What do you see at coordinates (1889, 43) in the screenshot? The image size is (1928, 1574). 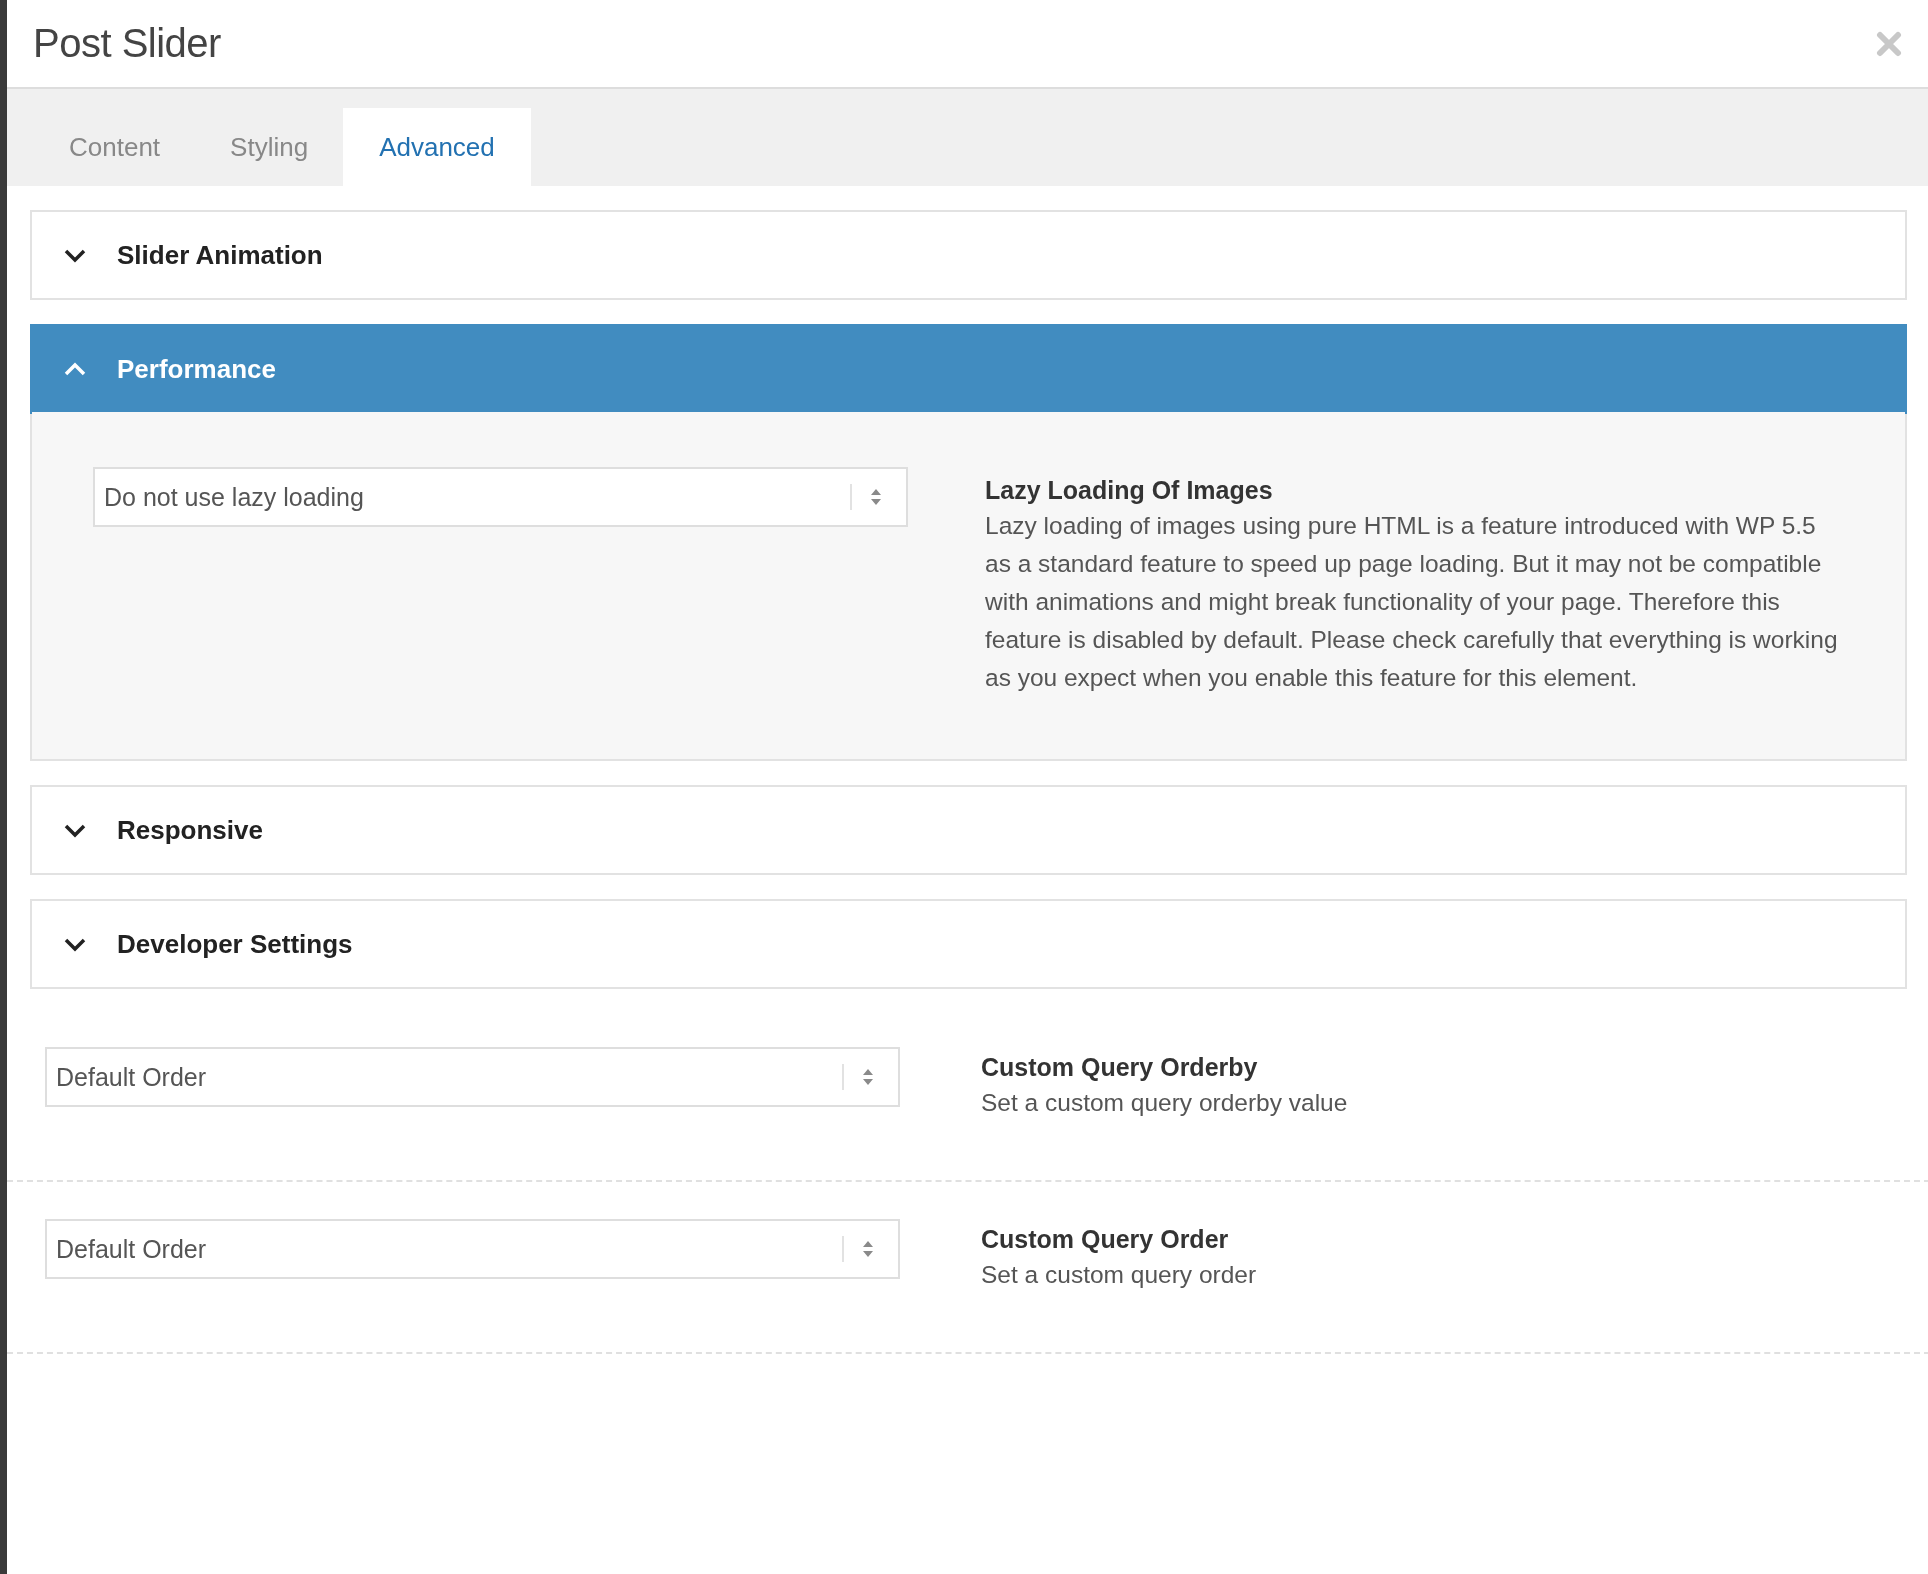 I see `close-icon` at bounding box center [1889, 43].